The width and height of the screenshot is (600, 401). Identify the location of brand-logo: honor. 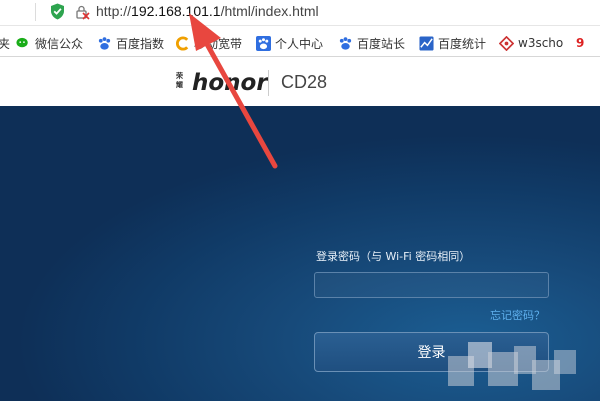
(230, 83).